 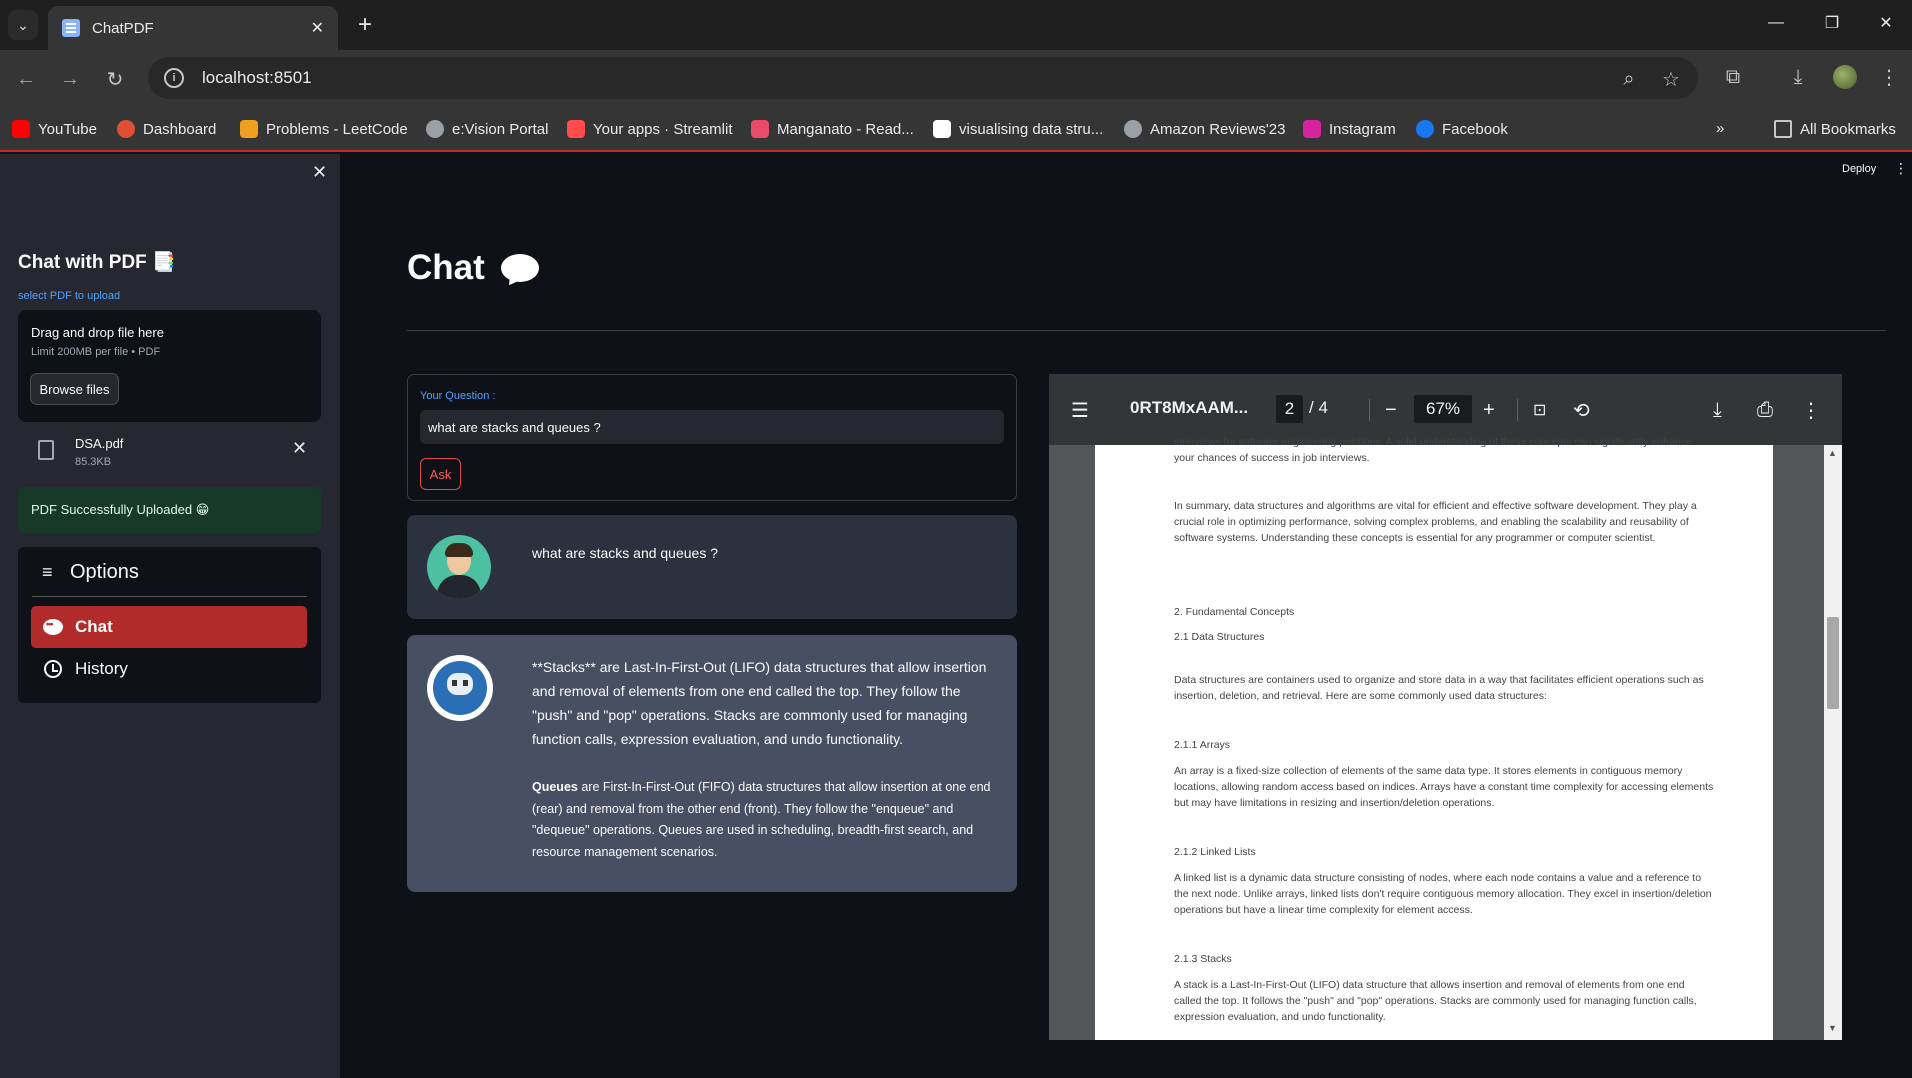 What do you see at coordinates (1832, 453) in the screenshot?
I see `scroll-up-icon: ▲` at bounding box center [1832, 453].